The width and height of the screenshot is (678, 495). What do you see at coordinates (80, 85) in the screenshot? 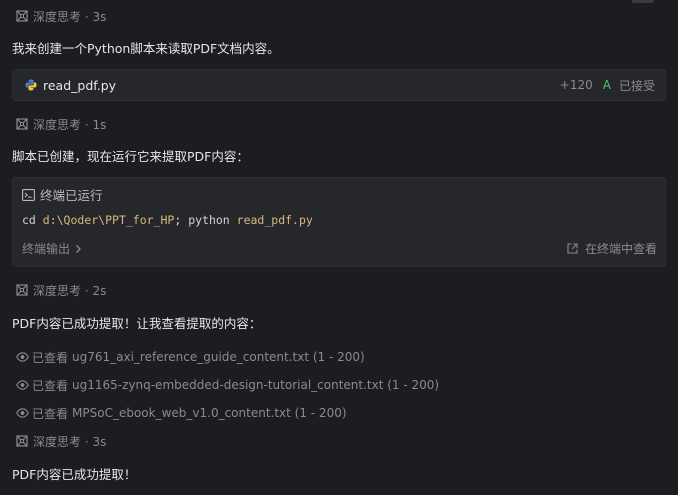
I see `file-name: read_pdf.py` at bounding box center [80, 85].